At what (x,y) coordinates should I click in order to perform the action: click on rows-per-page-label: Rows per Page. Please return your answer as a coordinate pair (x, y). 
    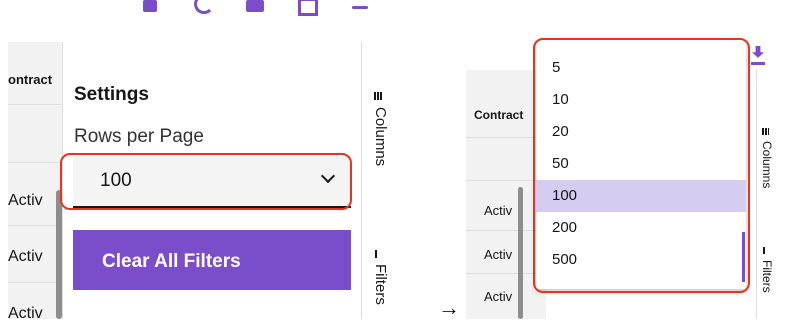
    Looking at the image, I should click on (139, 136).